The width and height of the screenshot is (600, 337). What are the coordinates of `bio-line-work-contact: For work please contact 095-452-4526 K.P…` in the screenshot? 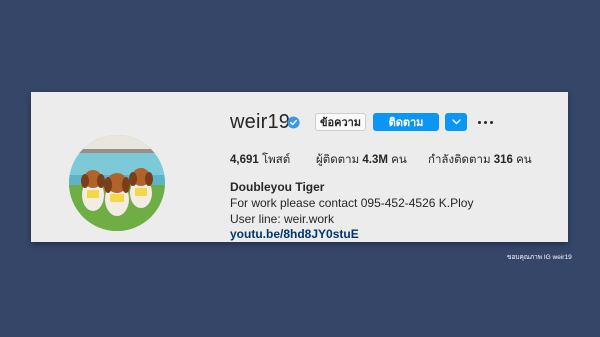 It's located at (352, 203).